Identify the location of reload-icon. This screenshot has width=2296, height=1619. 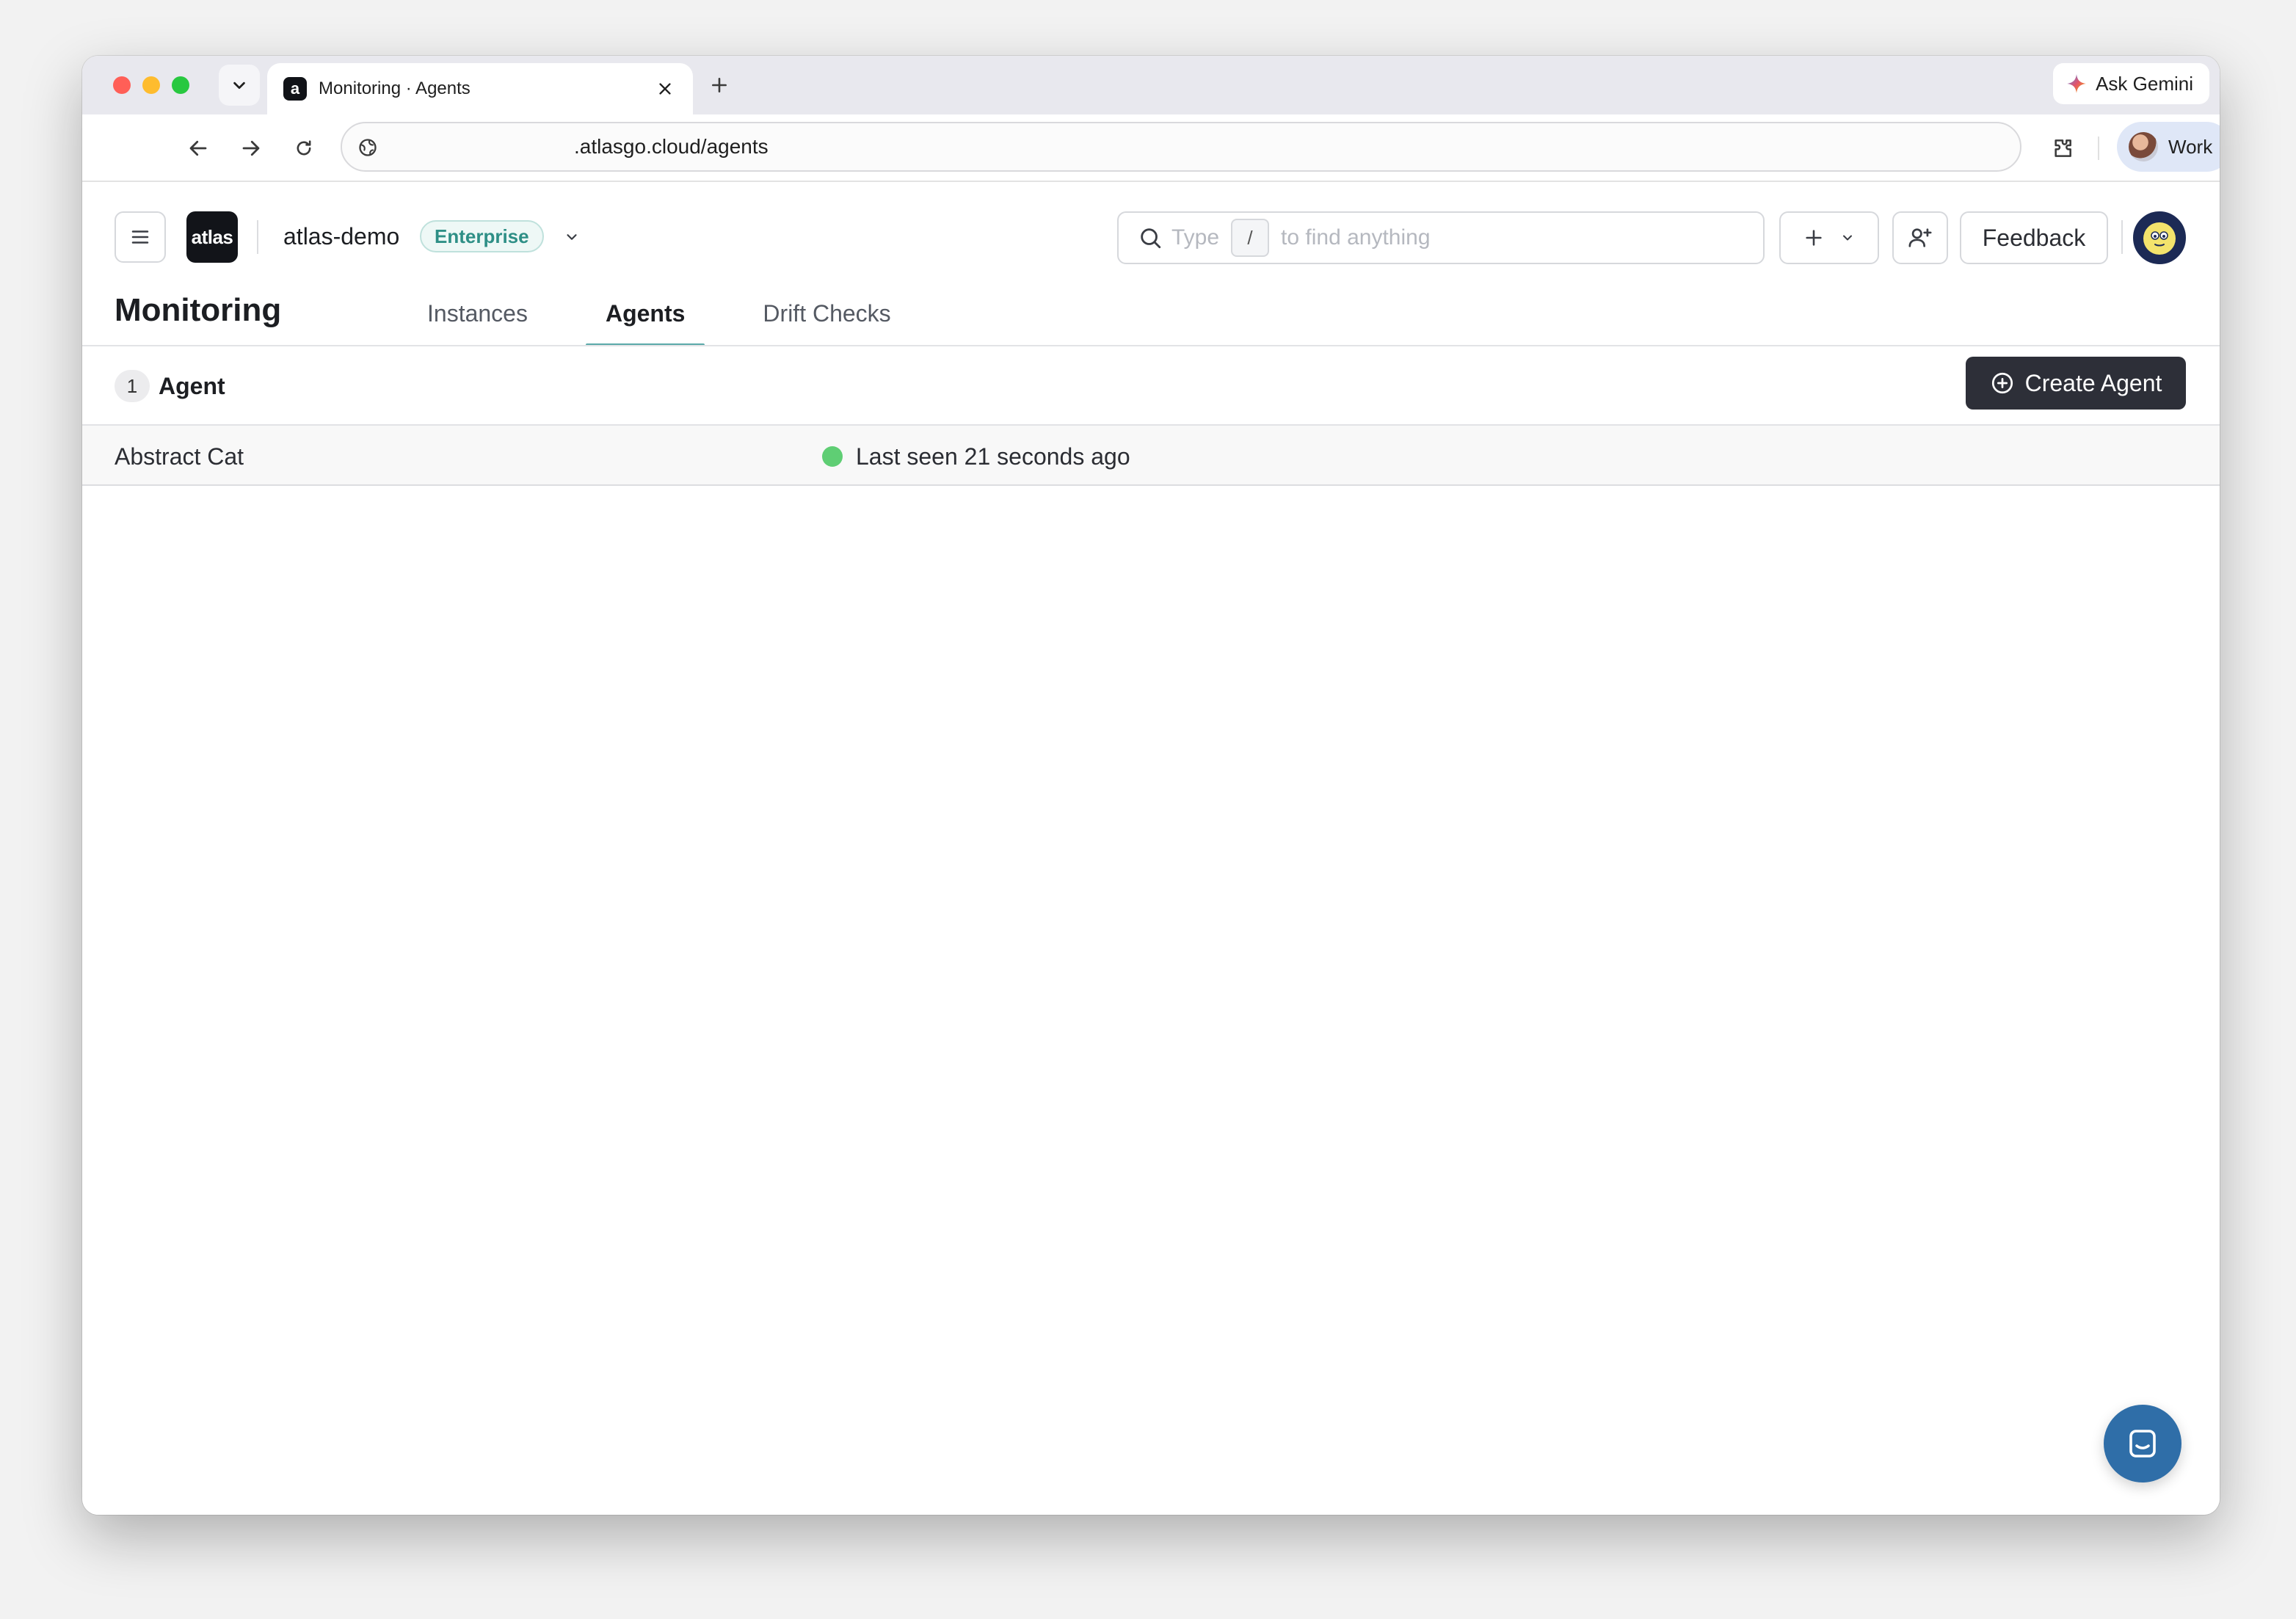
(304, 148).